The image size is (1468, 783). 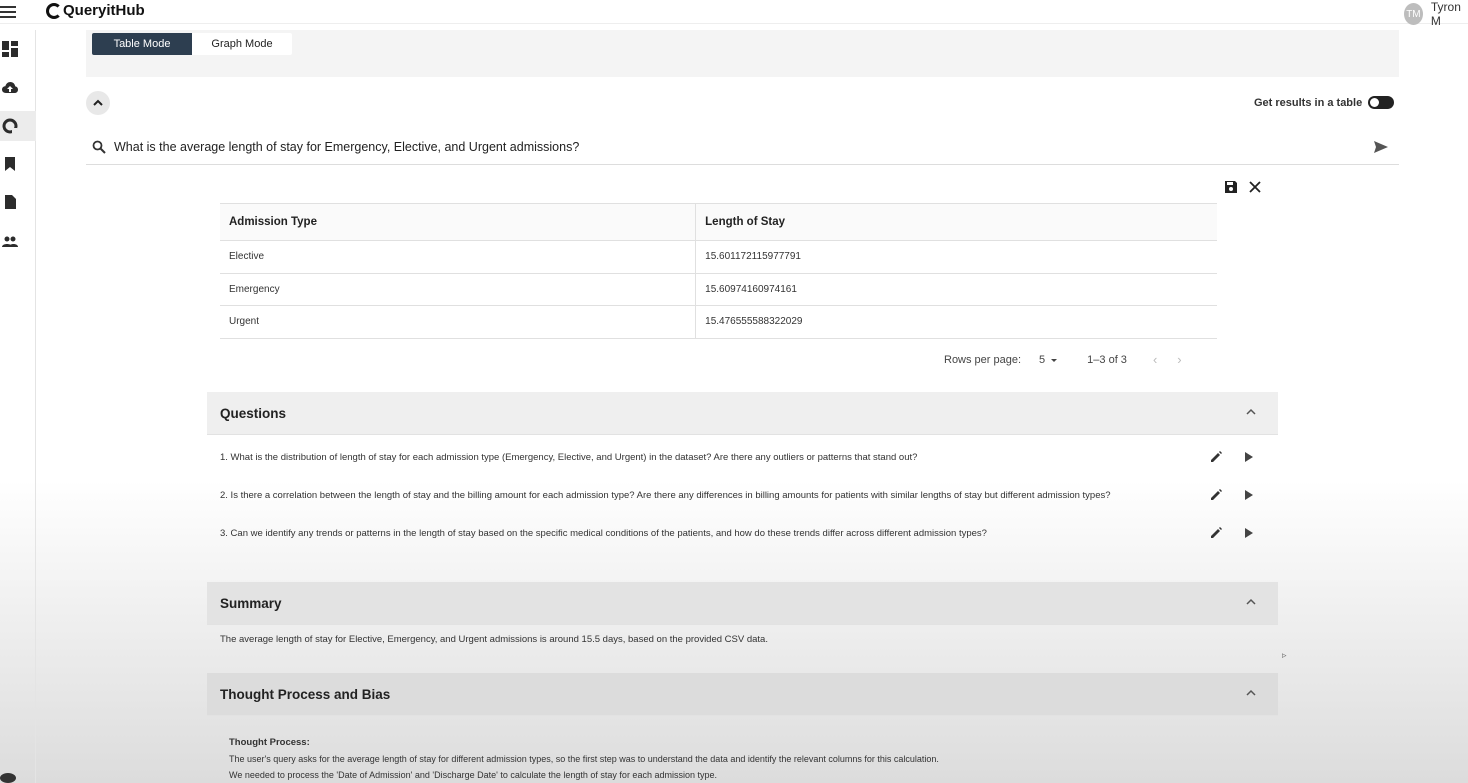 I want to click on rows-per-page-value: 5, so click(x=1042, y=359).